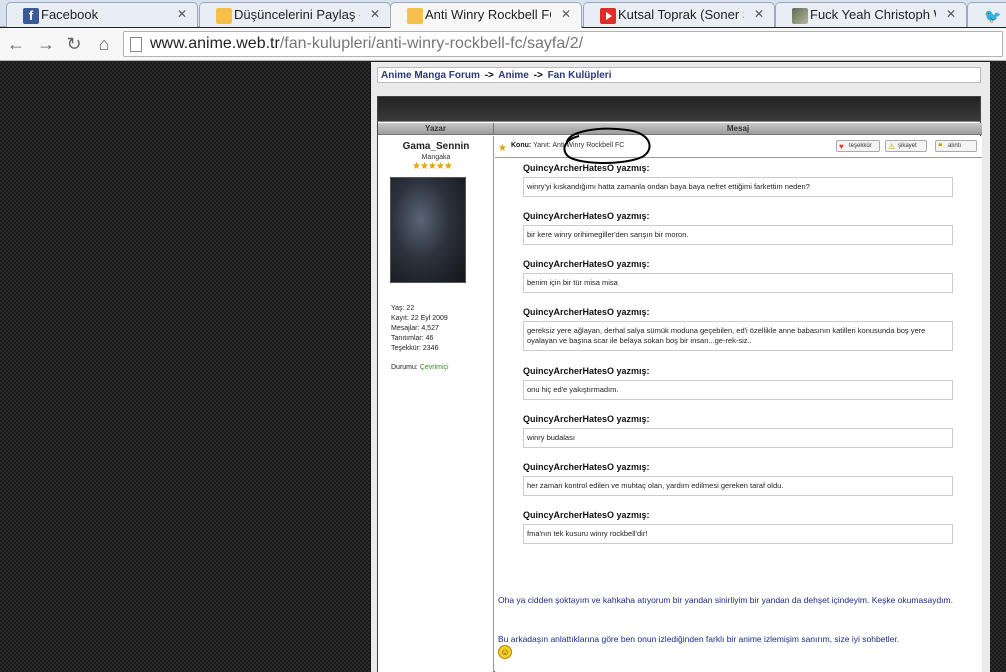 The width and height of the screenshot is (1006, 672). I want to click on breadcrumb-link-anime: Anime, so click(513, 75).